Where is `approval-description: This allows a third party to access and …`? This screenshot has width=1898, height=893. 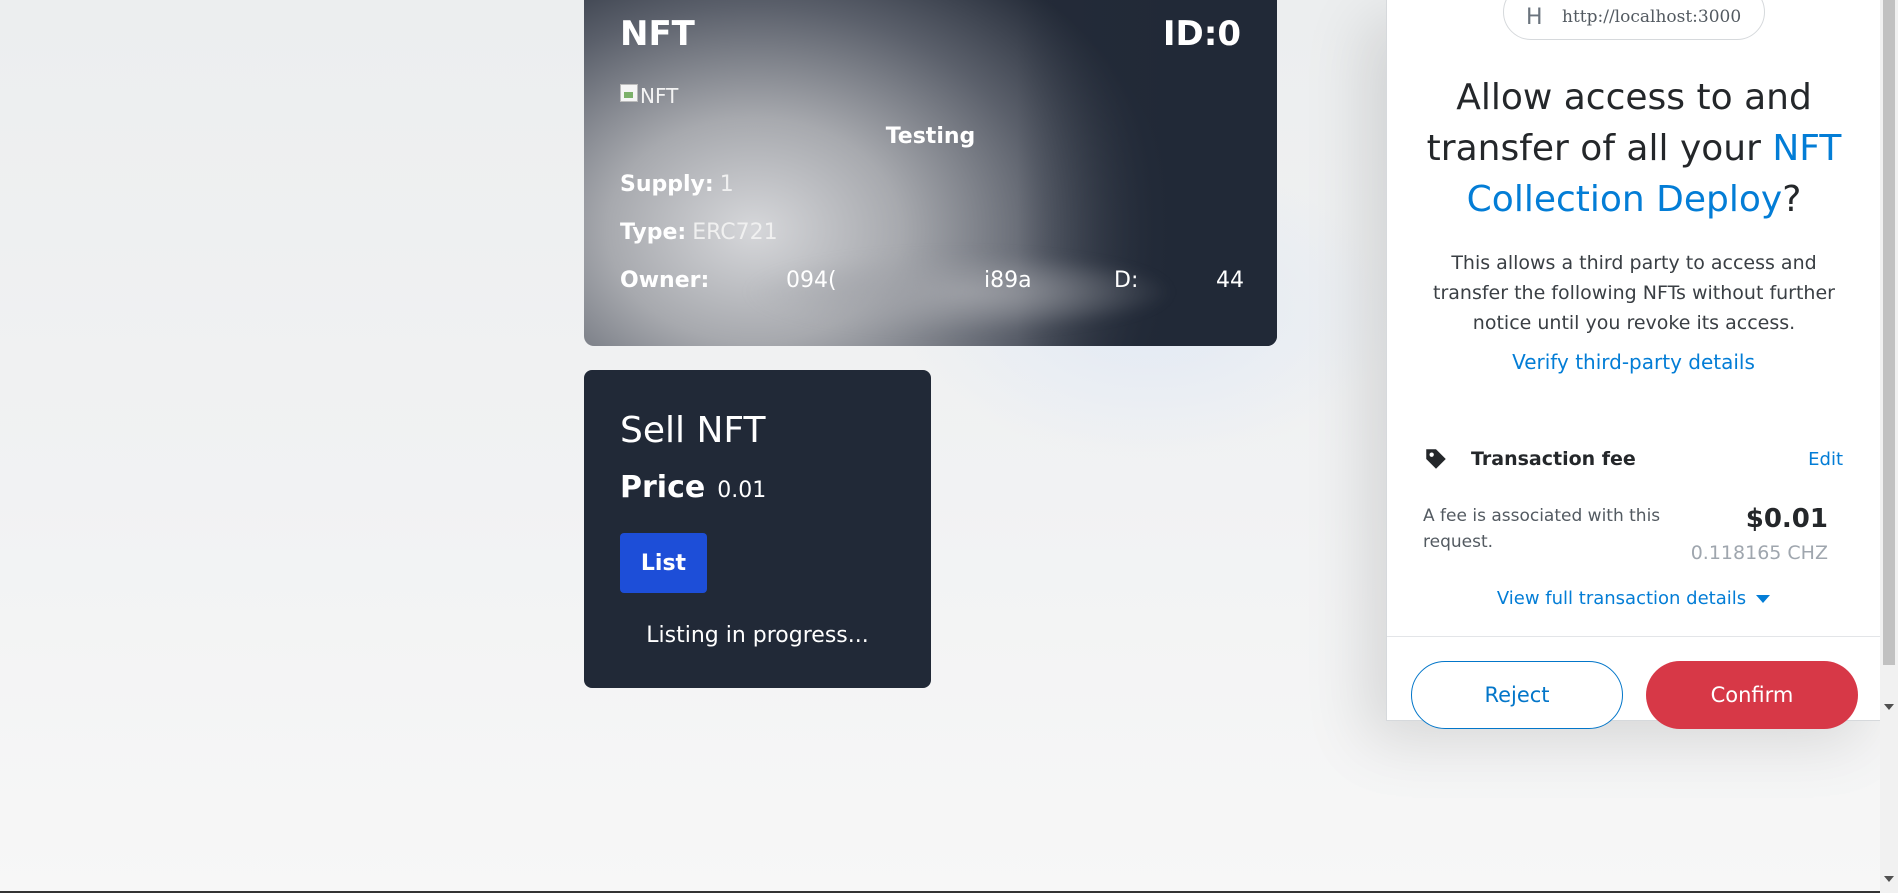 approval-description: This allows a third party to access and … is located at coordinates (1634, 293).